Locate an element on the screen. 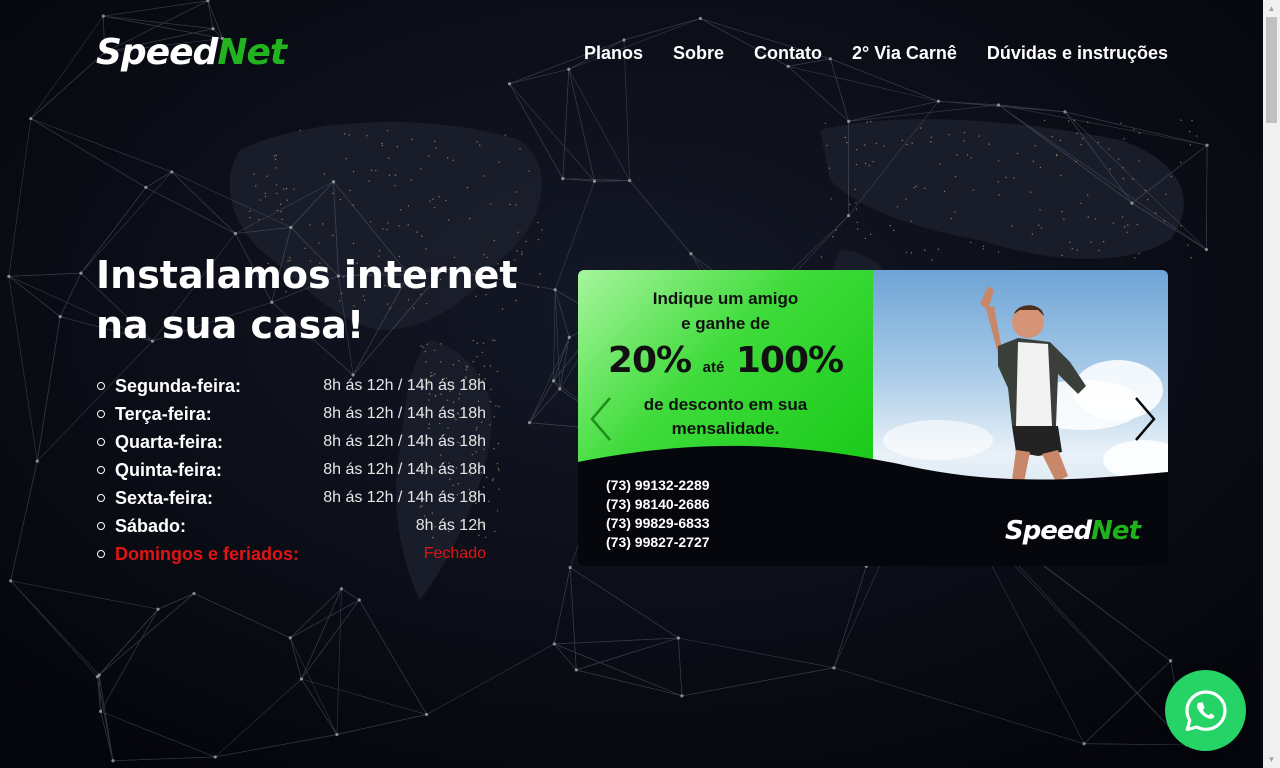  chevron-left-icon is located at coordinates (600, 419).